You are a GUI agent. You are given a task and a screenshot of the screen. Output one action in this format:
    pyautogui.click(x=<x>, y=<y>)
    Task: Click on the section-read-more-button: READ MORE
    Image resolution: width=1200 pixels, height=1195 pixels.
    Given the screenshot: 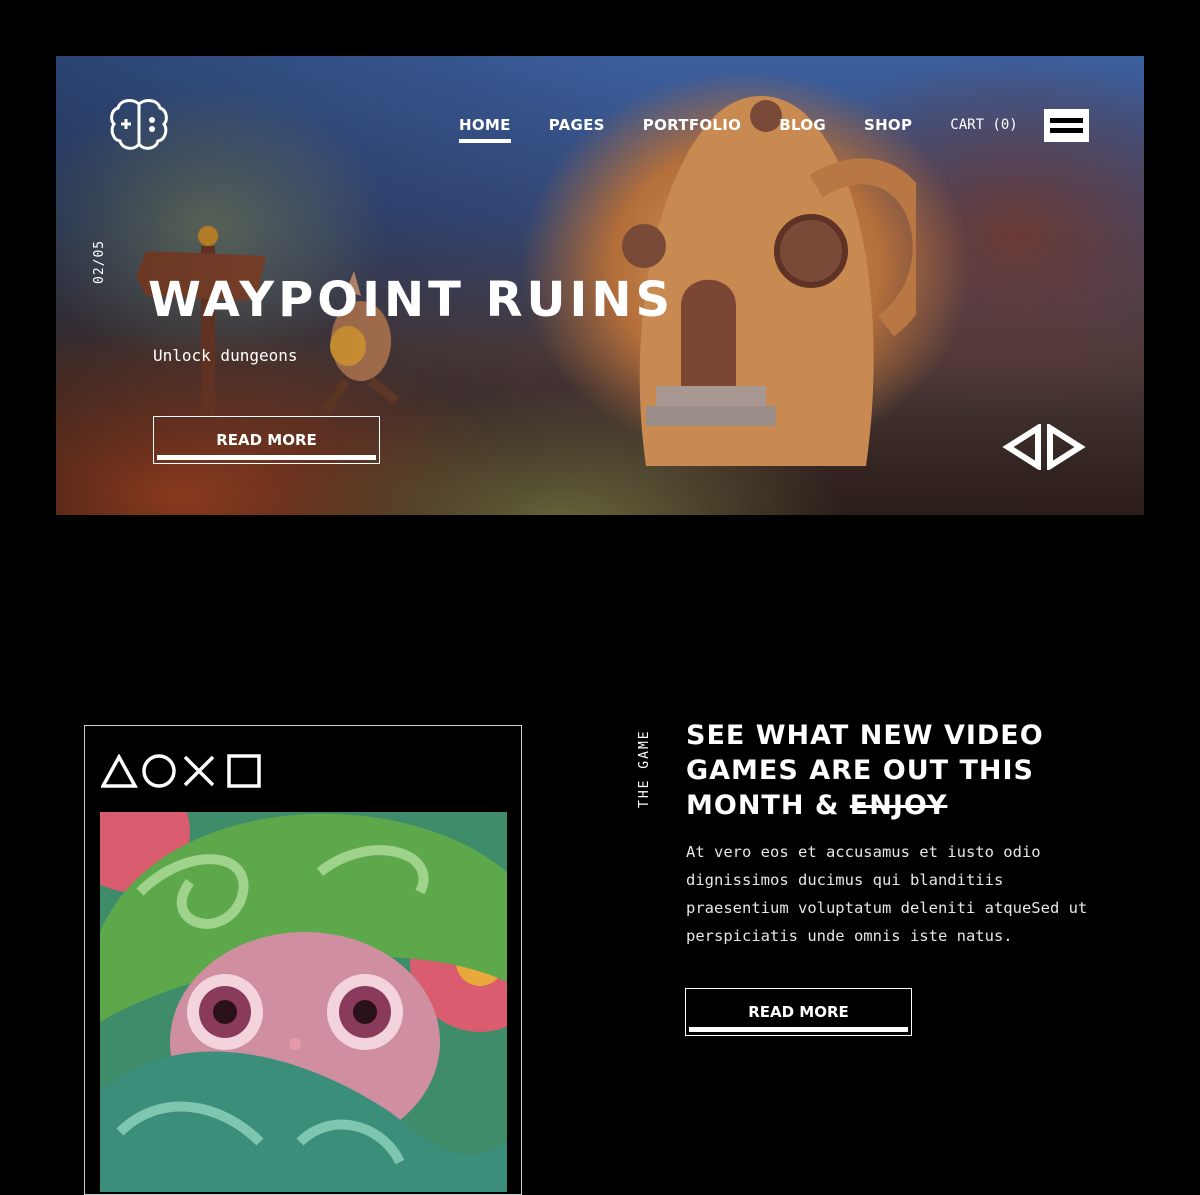 What is the action you would take?
    pyautogui.click(x=798, y=1012)
    